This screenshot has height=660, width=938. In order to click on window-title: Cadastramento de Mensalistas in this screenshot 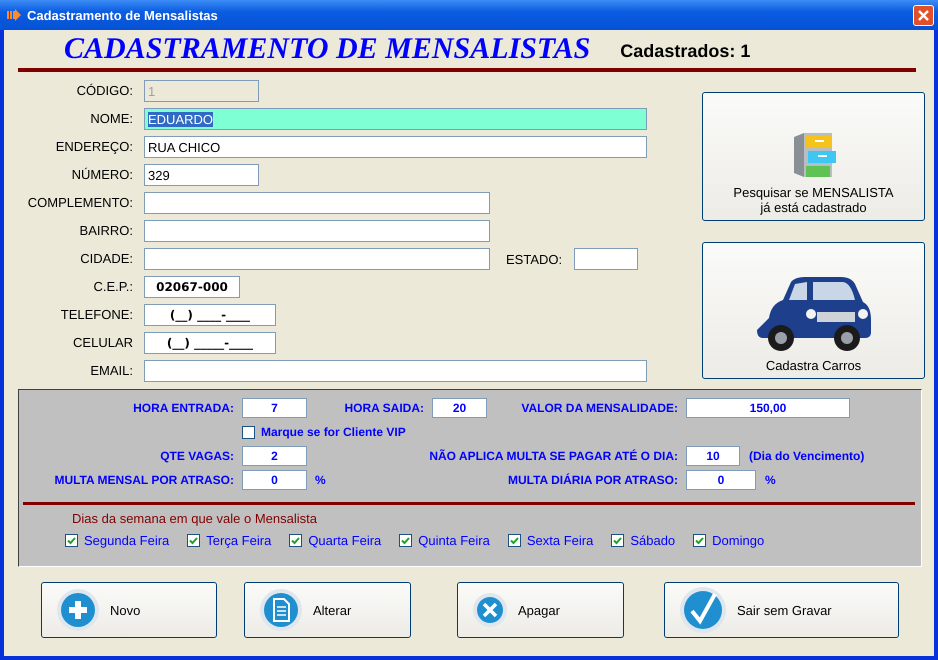, I will do `click(123, 15)`.